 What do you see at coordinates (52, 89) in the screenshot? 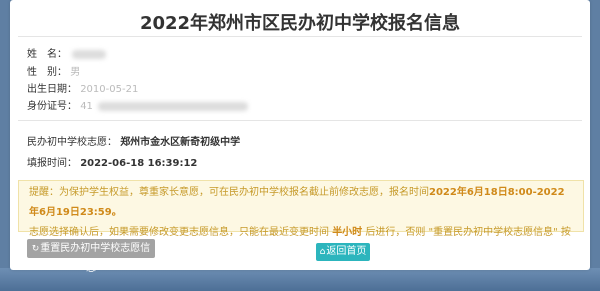
I see `birth-label: 出生日期：` at bounding box center [52, 89].